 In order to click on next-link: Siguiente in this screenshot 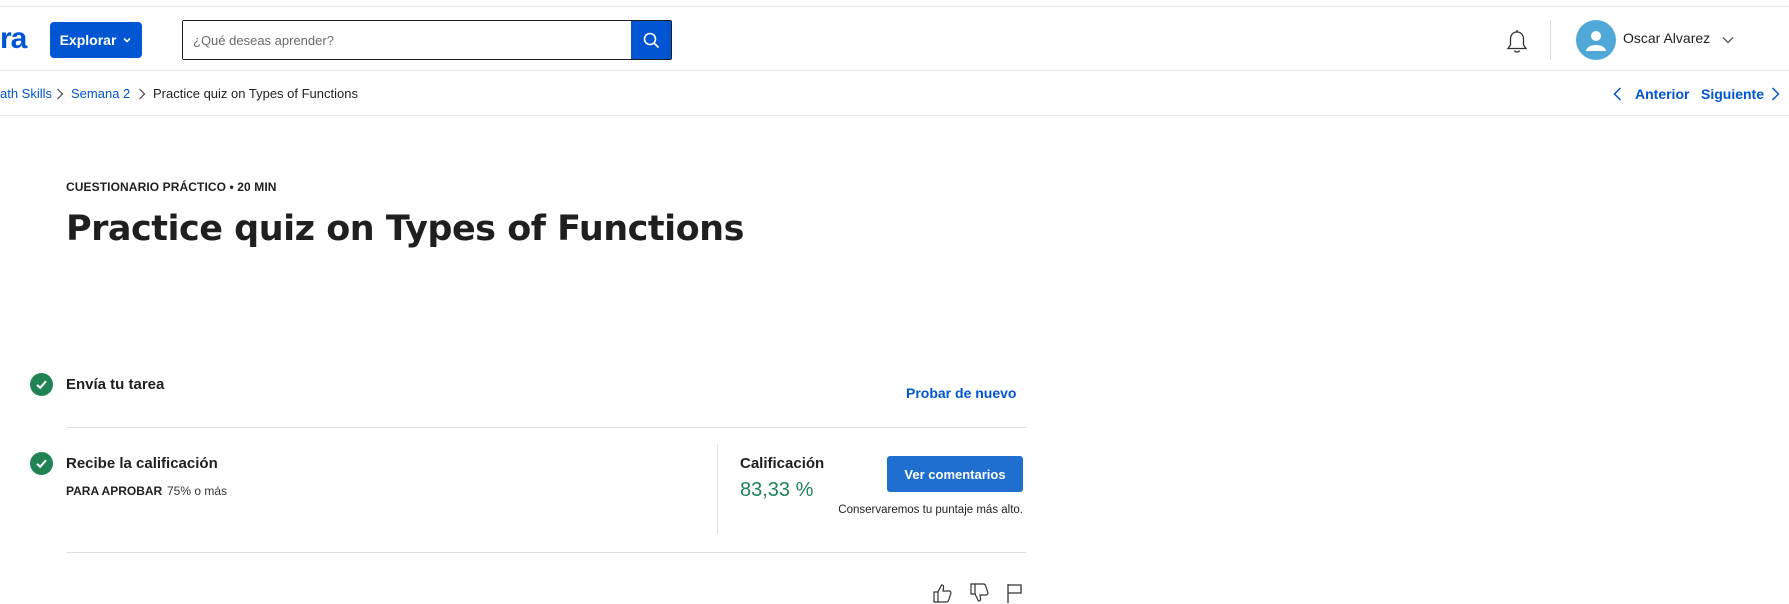, I will do `click(1732, 94)`.